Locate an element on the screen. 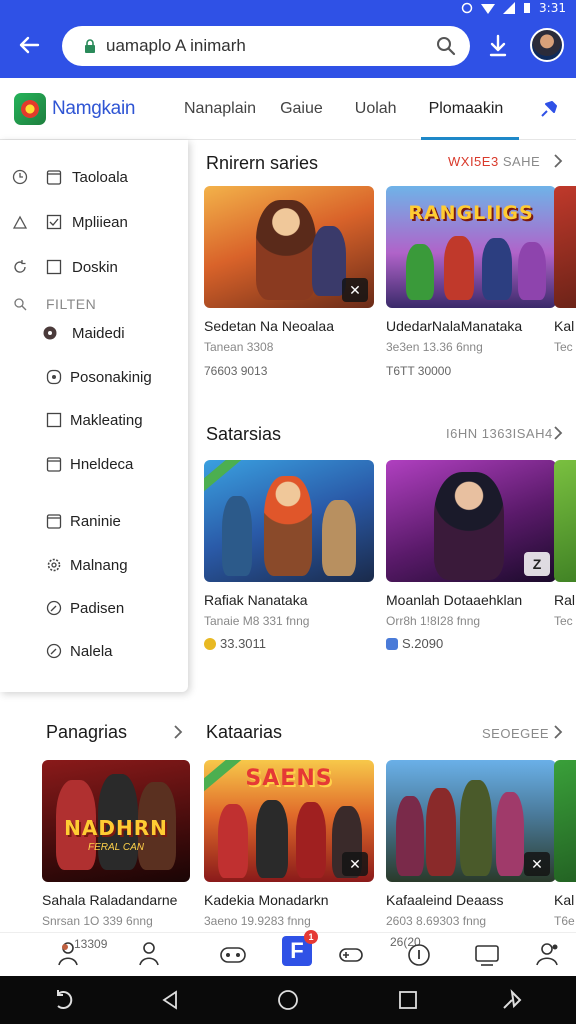  section-1-meta-highlight: WXI5E3 is located at coordinates (473, 161).